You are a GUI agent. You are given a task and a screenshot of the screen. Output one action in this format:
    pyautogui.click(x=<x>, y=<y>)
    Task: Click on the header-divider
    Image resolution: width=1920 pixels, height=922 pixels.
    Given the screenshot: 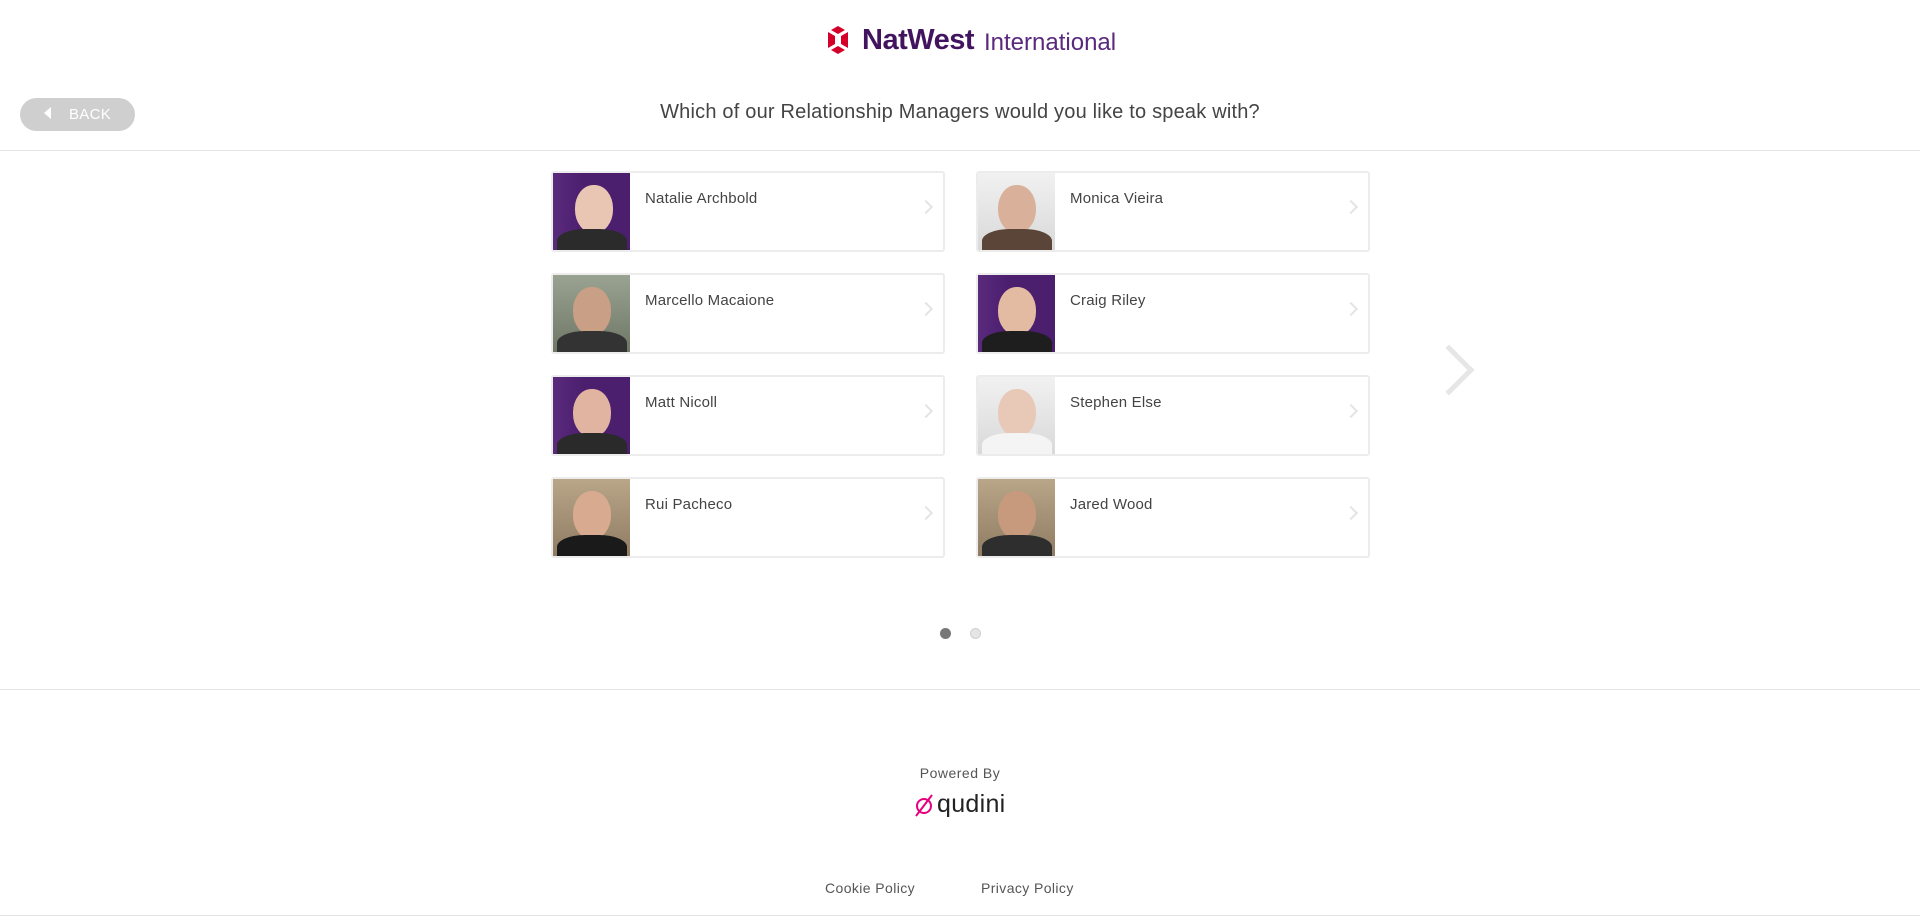 What is the action you would take?
    pyautogui.click(x=960, y=150)
    